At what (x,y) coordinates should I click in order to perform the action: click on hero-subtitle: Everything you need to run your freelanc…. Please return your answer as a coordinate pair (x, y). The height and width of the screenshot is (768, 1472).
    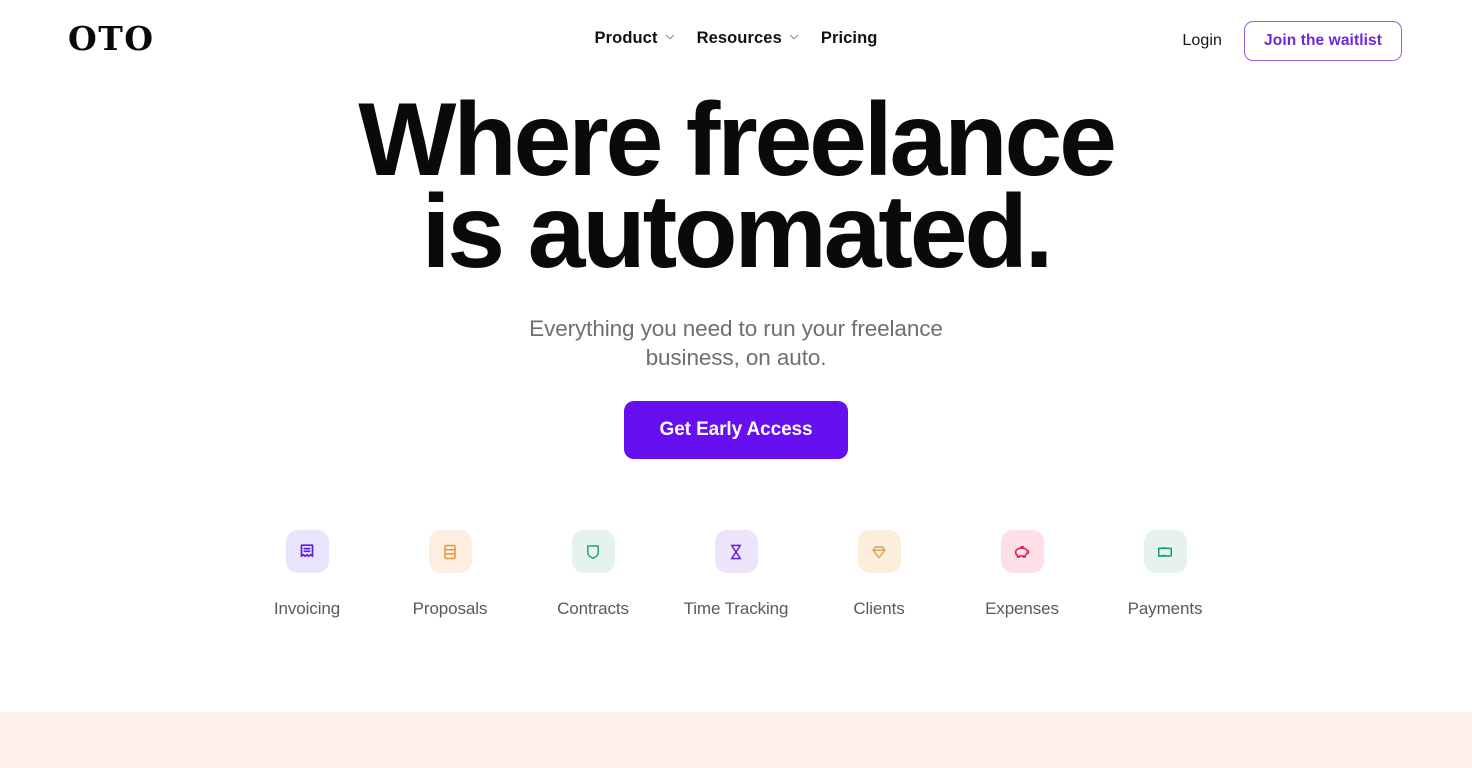
    Looking at the image, I should click on (736, 343).